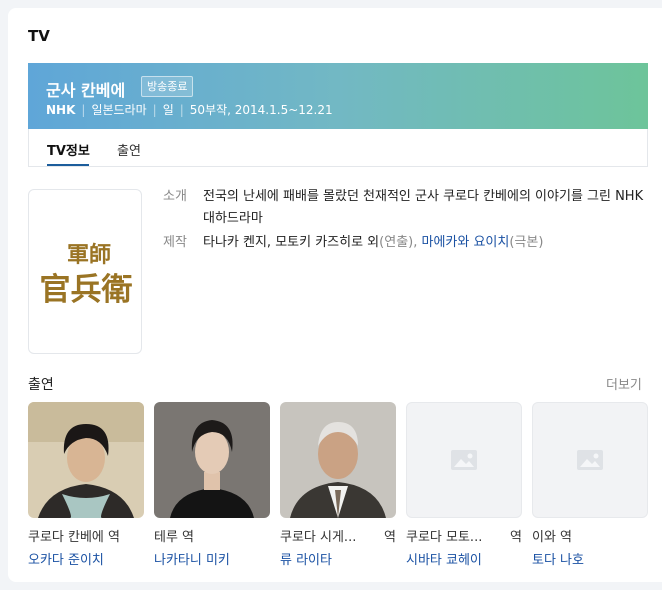  Describe the element at coordinates (41, 385) in the screenshot. I see `cast-section-title: 출연` at that location.